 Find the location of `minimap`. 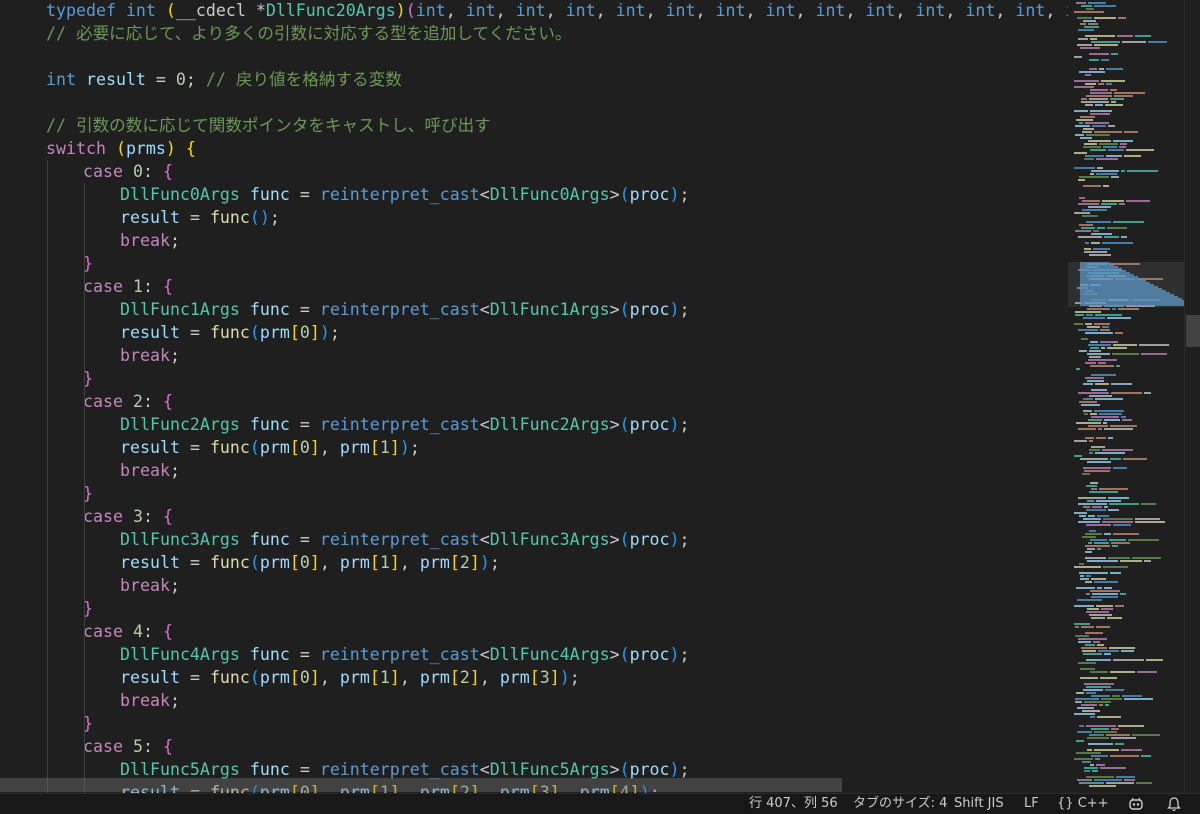

minimap is located at coordinates (1126, 396).